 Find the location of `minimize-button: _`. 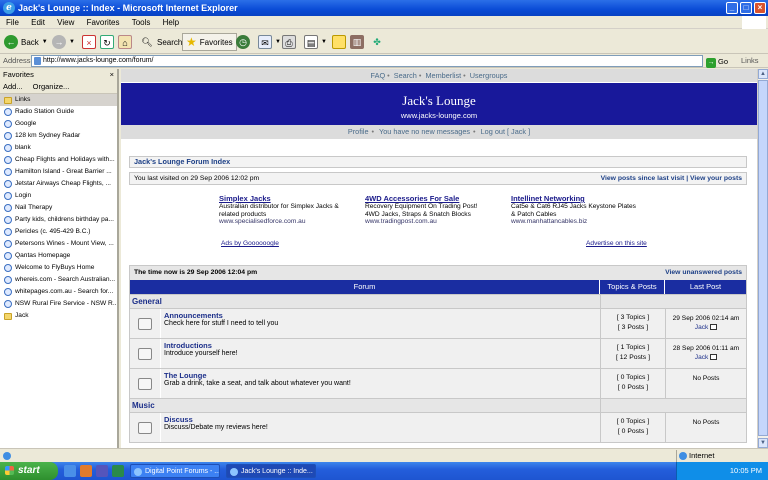

minimize-button: _ is located at coordinates (732, 8).